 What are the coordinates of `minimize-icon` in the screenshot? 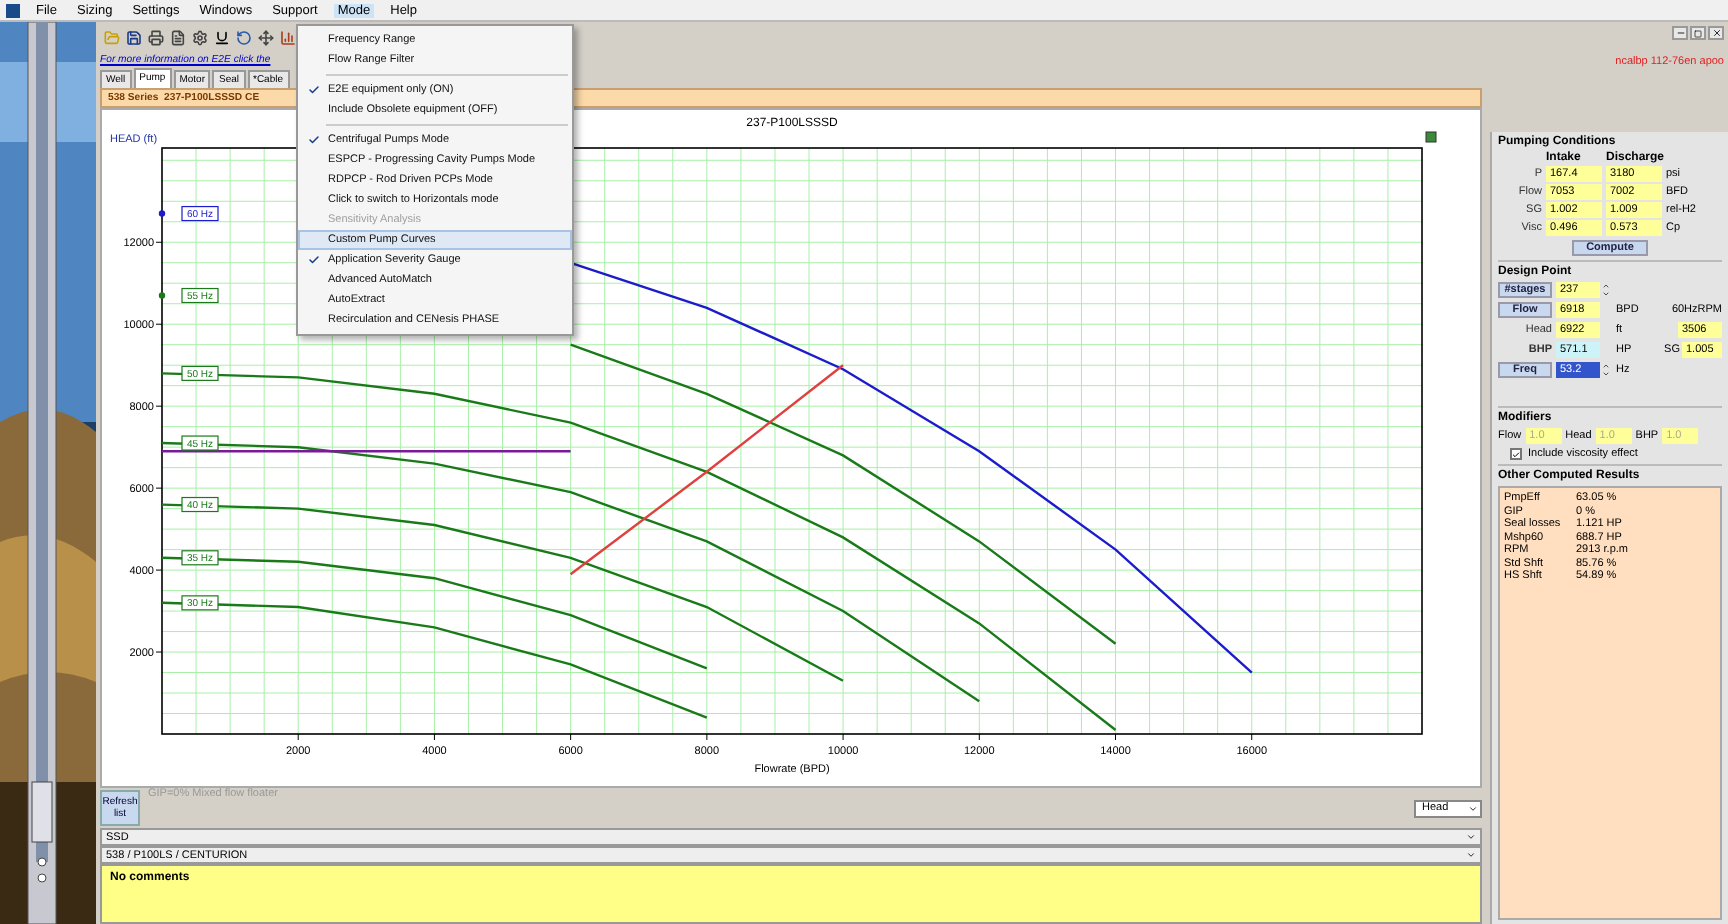 It's located at (1680, 33).